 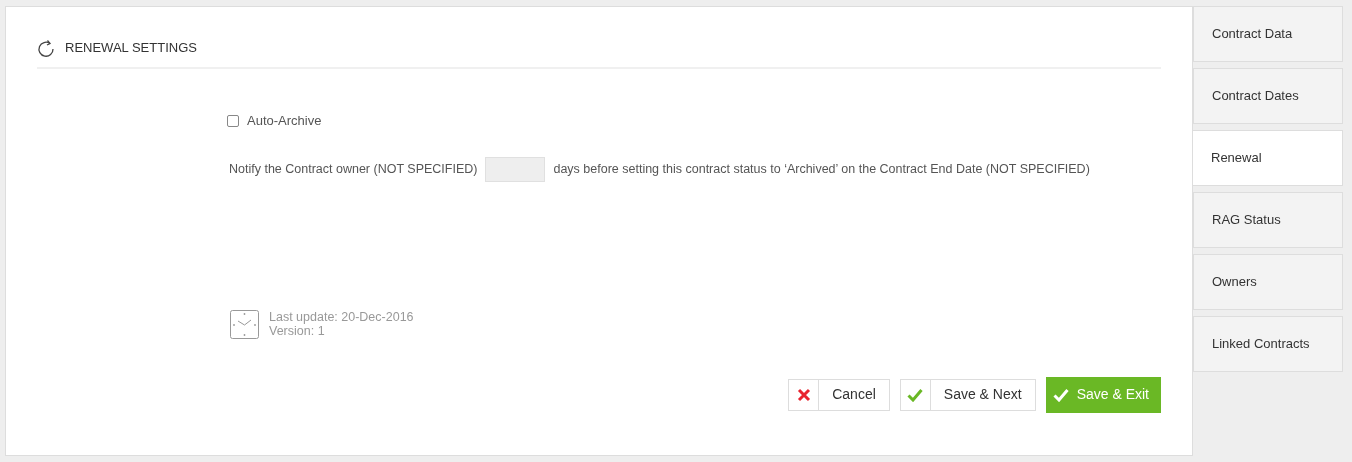 I want to click on side-tab: Contract Dates, so click(x=1268, y=96).